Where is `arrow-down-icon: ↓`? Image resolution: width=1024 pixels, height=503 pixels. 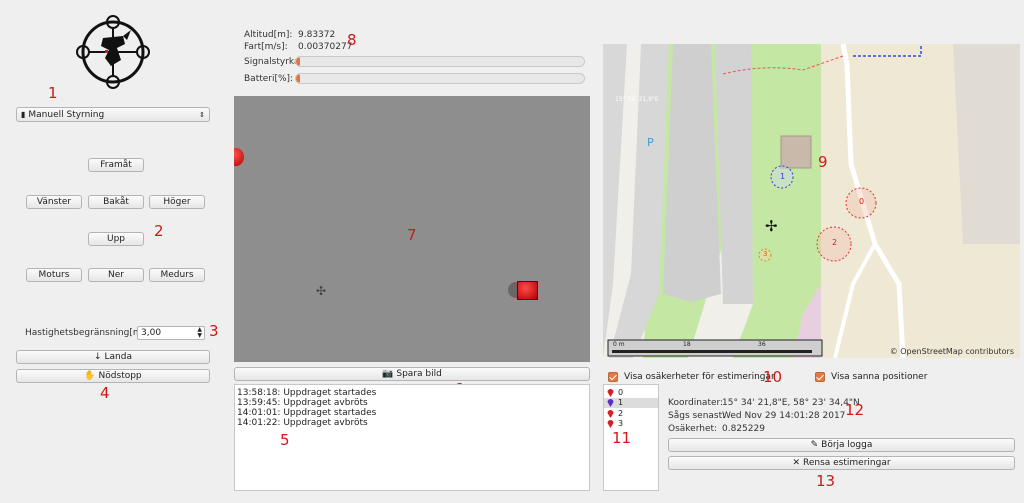
arrow-down-icon: ↓ is located at coordinates (97, 357).